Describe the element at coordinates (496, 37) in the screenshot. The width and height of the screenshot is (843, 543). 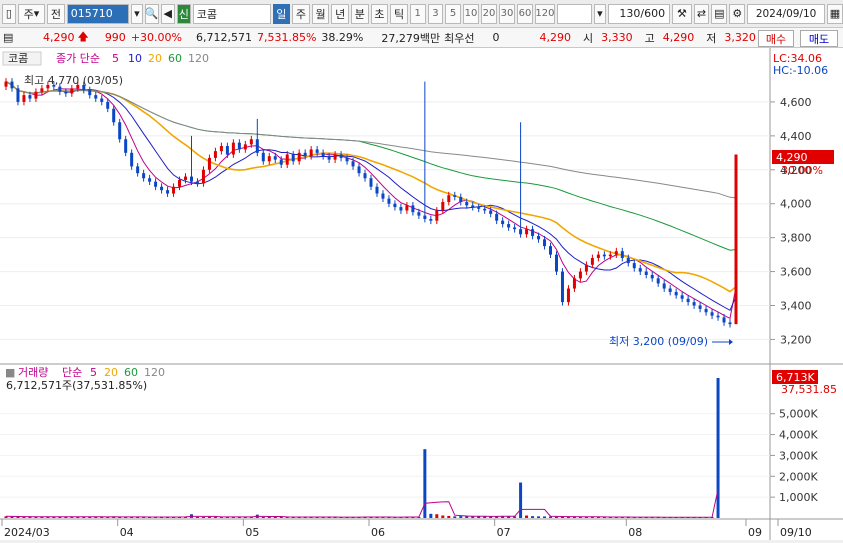
I see `priority-value: 0` at that location.